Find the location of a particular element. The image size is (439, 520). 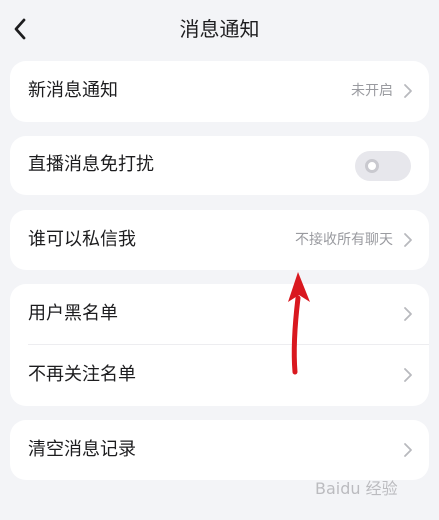

blacklist-row: 用户黑名单 is located at coordinates (219, 314).